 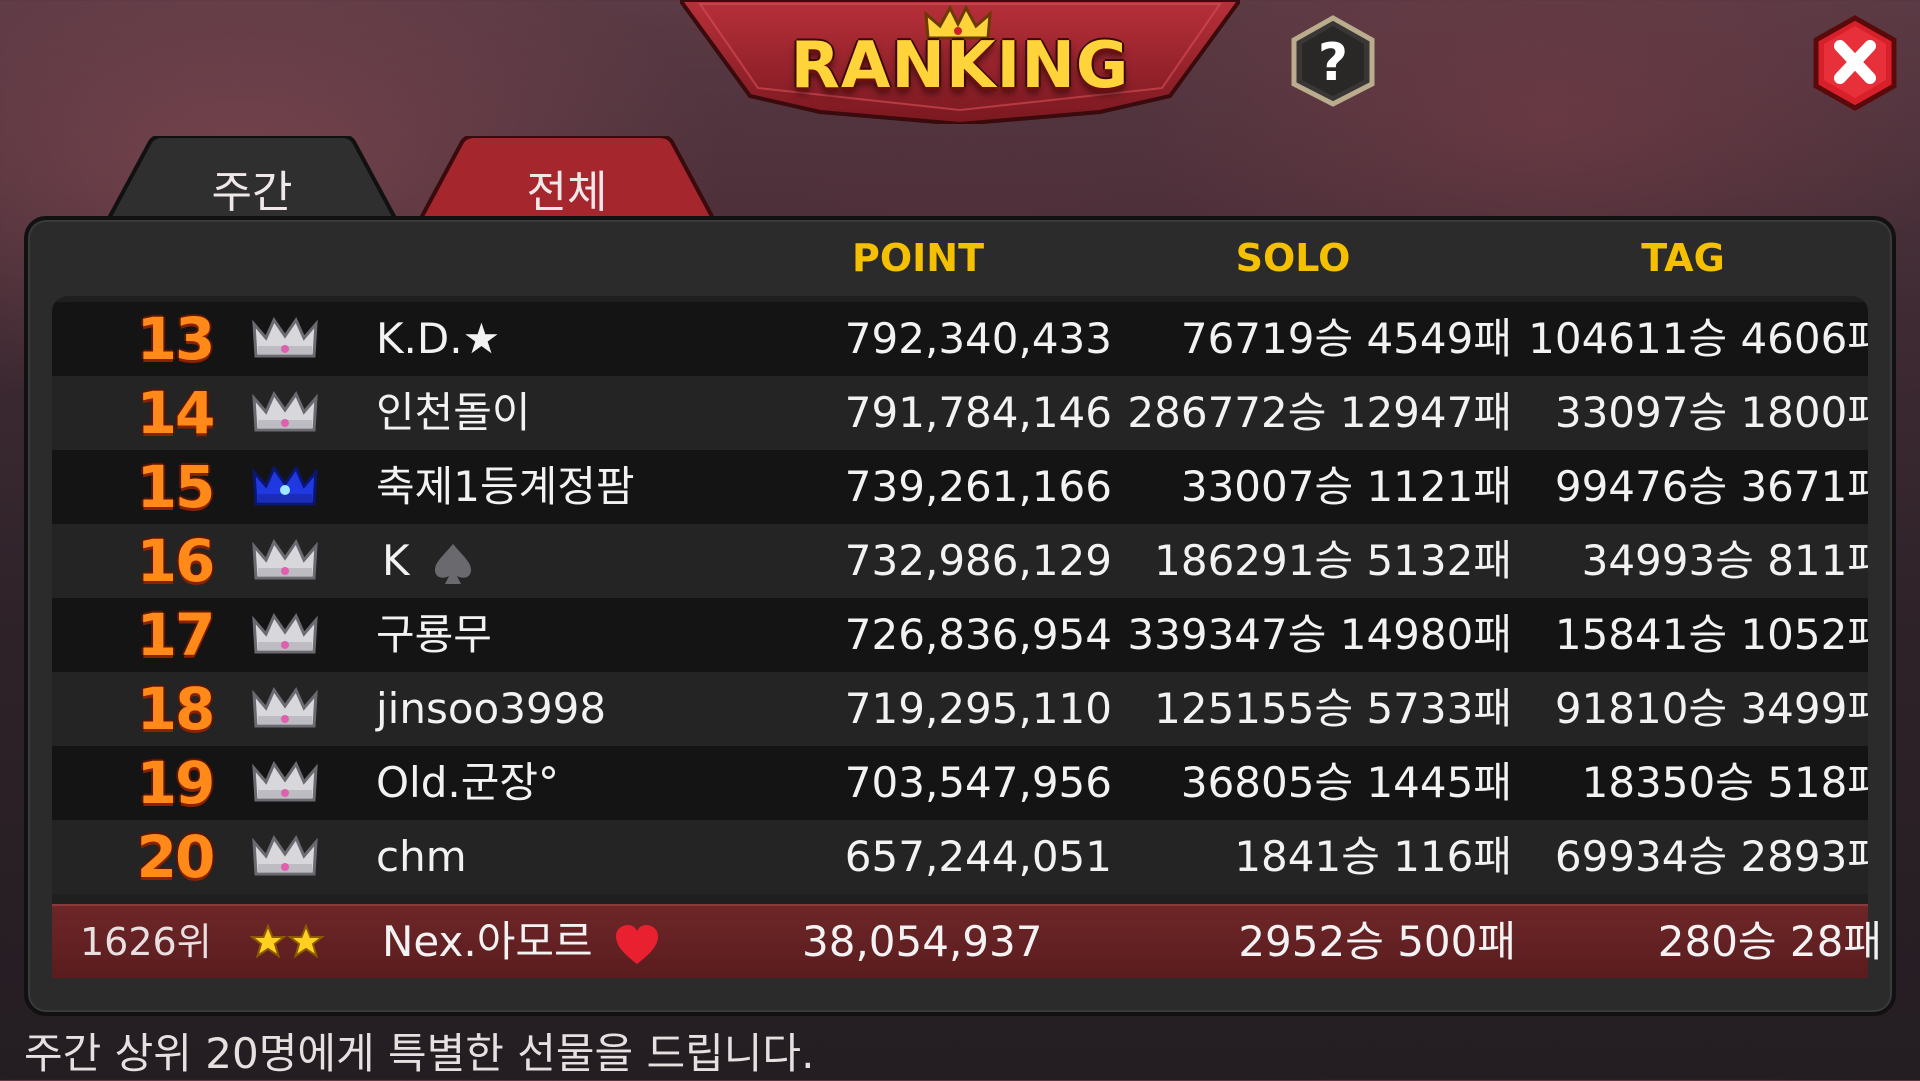 I want to click on player-tag-record: 33097승 1800패, so click(x=1711, y=412).